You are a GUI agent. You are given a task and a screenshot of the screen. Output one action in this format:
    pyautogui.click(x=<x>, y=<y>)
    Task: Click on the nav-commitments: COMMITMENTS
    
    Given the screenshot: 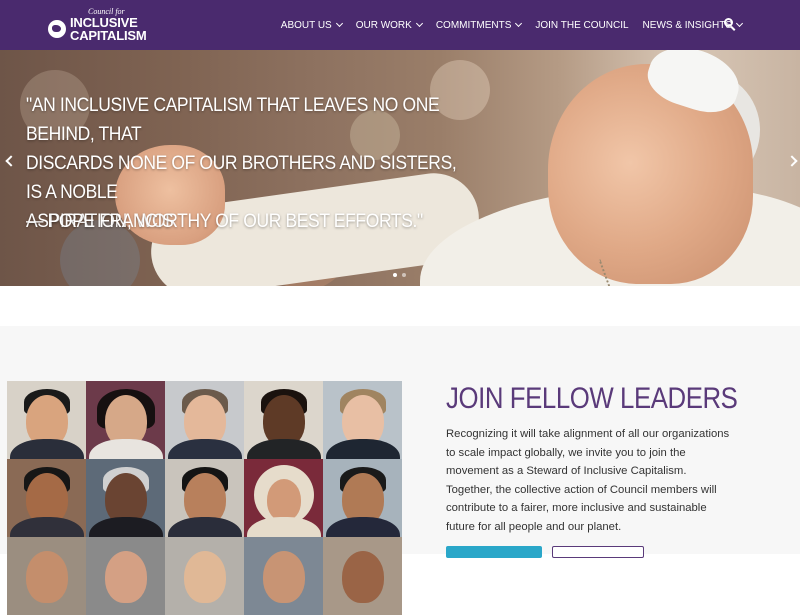 What is the action you would take?
    pyautogui.click(x=479, y=25)
    